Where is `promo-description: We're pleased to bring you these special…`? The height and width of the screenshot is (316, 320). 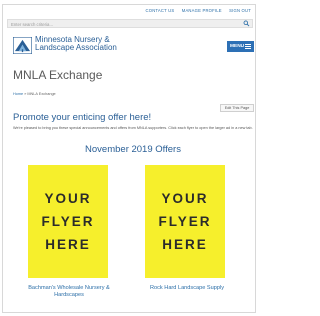
promo-description: We're pleased to bring you these special… is located at coordinates (133, 128).